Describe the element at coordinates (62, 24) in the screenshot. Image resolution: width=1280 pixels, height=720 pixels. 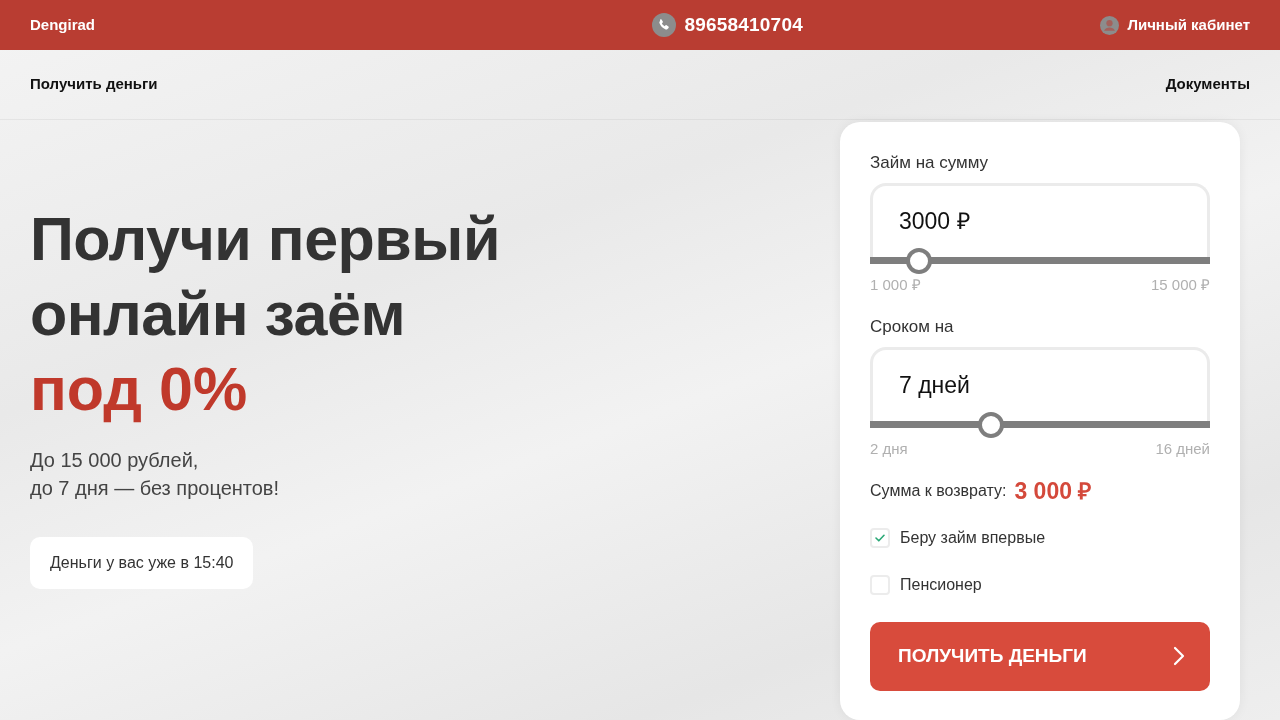
I see `brand-logo: Dengirad` at that location.